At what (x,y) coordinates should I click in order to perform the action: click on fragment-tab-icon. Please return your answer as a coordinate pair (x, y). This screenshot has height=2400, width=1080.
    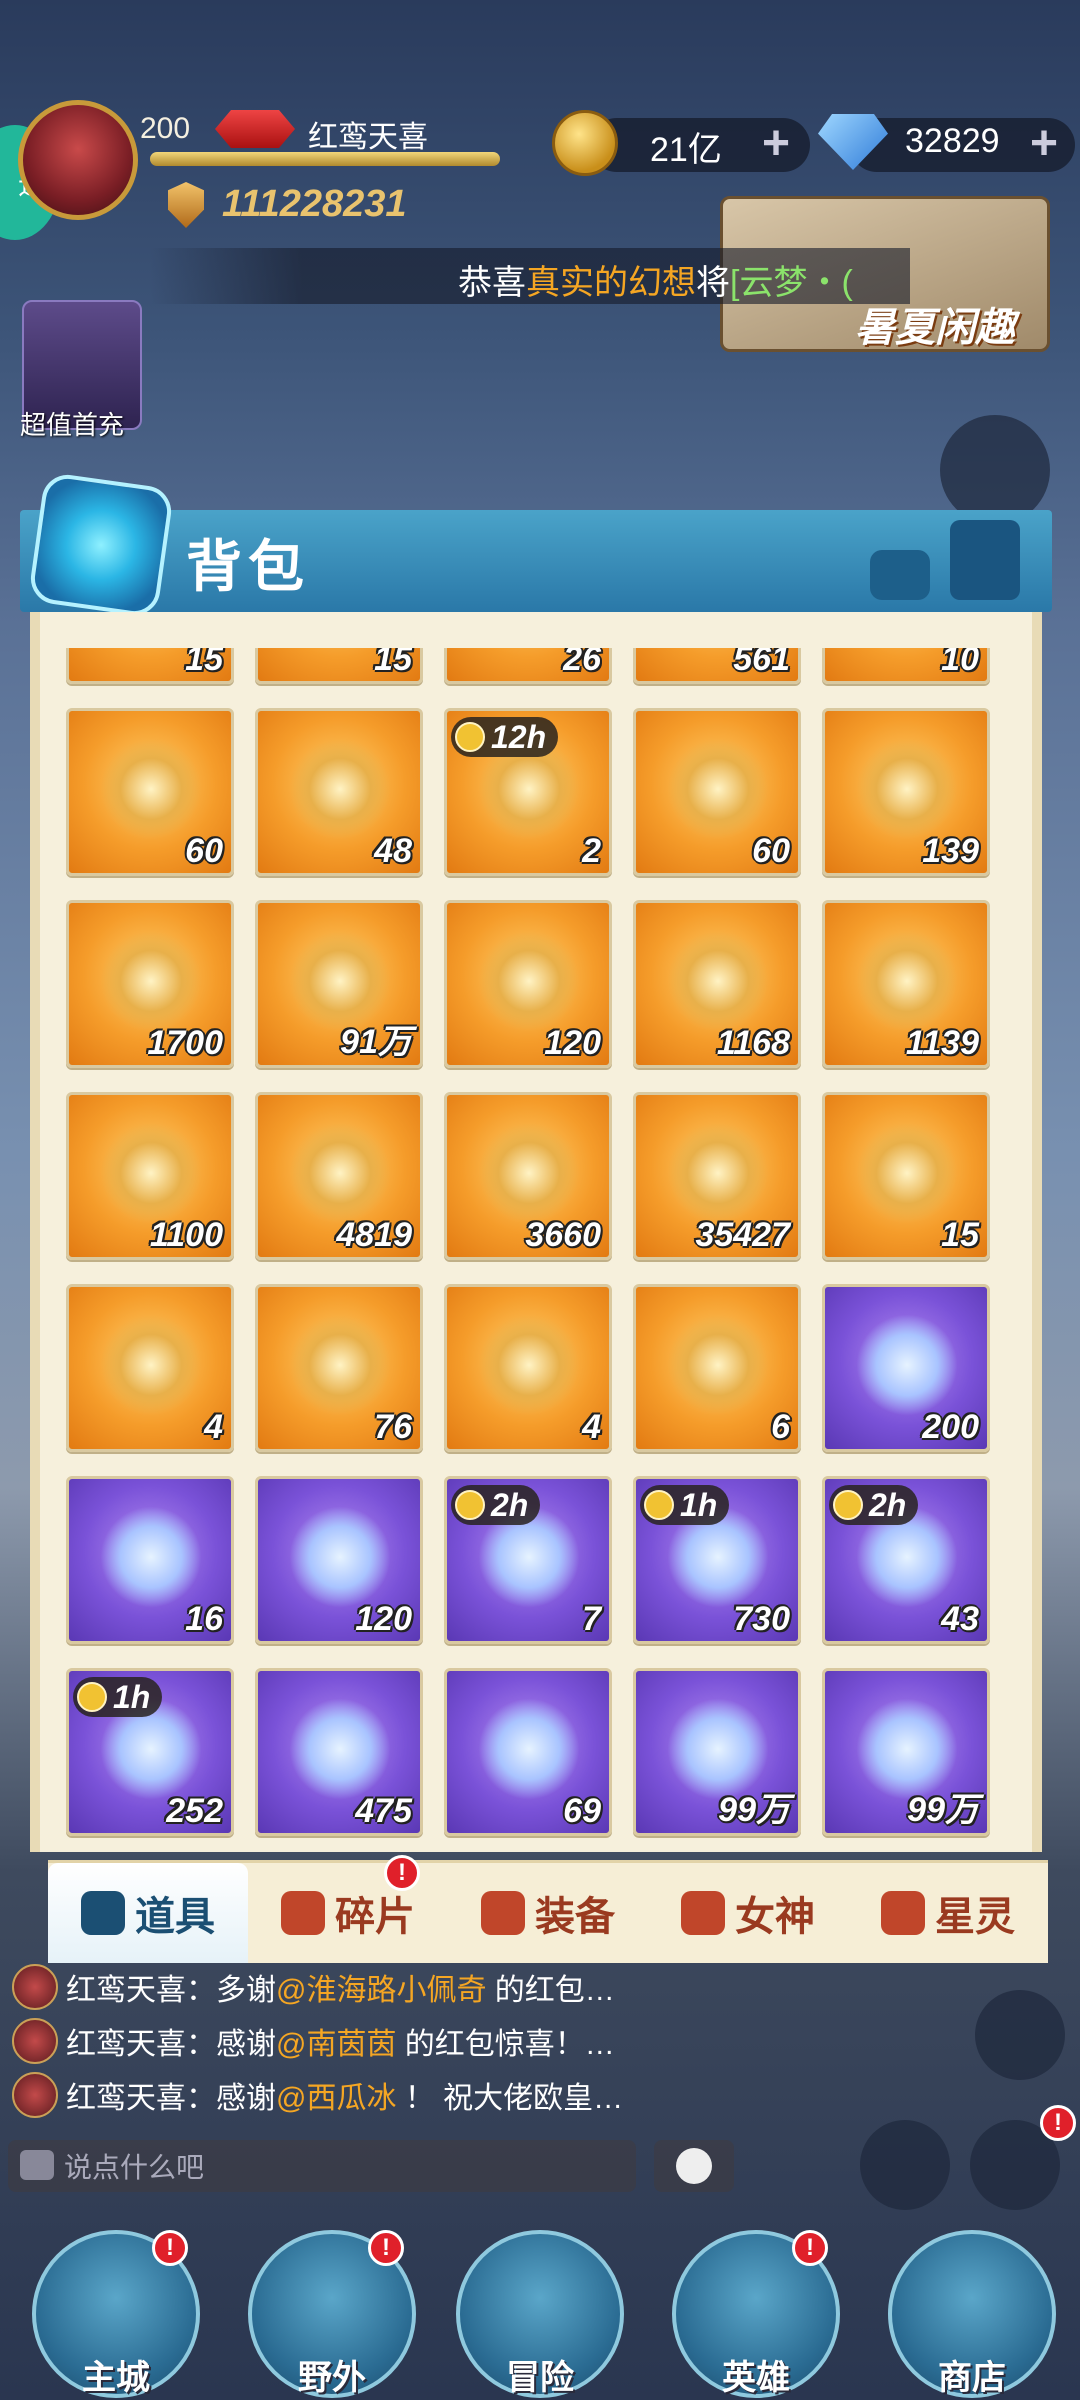
    Looking at the image, I should click on (303, 1913).